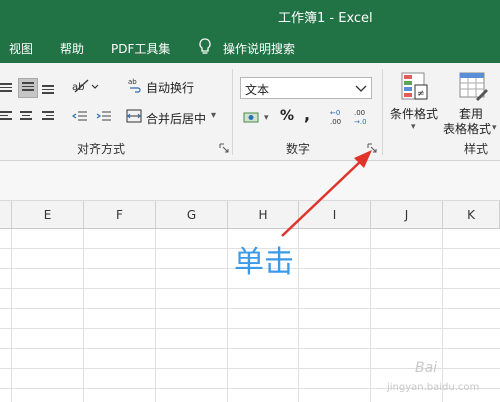  I want to click on menu-bar: 视图 帮助 PDF工具集 操作说明搜索, so click(250, 46).